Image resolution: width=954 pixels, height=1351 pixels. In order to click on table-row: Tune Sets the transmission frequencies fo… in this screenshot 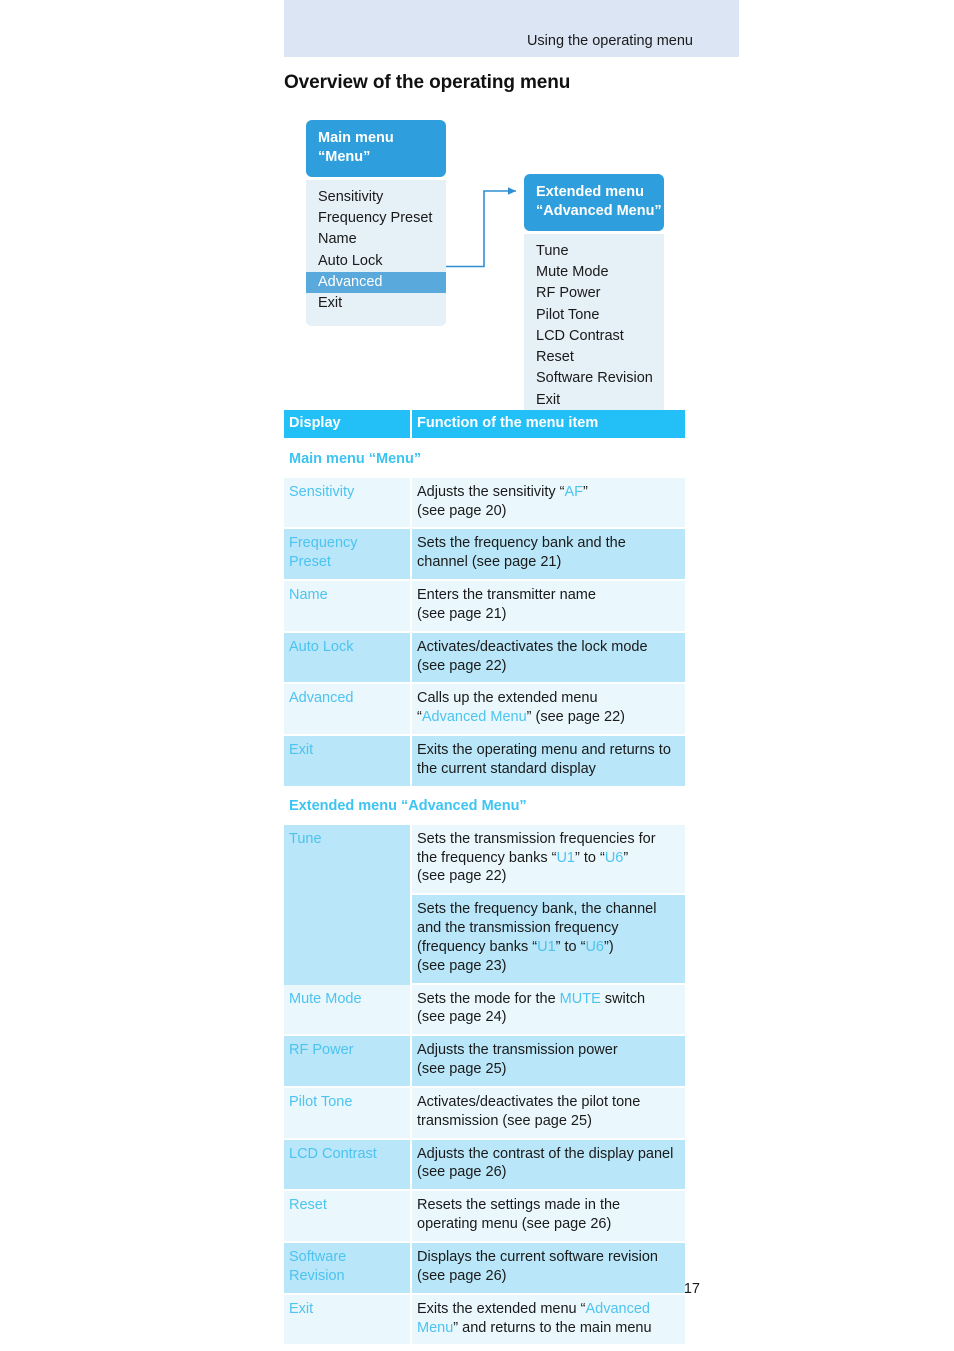, I will do `click(484, 904)`.